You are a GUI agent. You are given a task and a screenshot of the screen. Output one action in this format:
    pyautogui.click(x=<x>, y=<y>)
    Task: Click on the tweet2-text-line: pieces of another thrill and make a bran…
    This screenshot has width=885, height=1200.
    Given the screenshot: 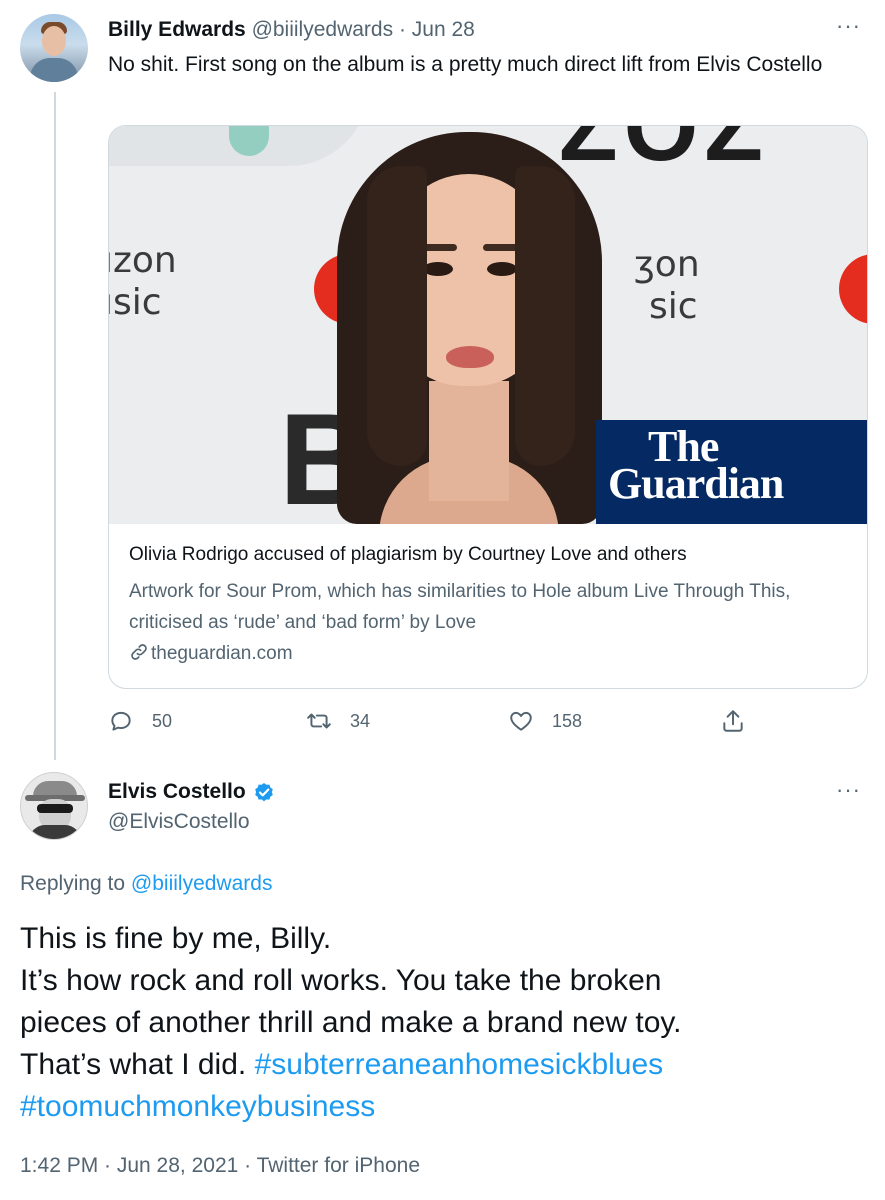 What is the action you would take?
    pyautogui.click(x=351, y=1022)
    